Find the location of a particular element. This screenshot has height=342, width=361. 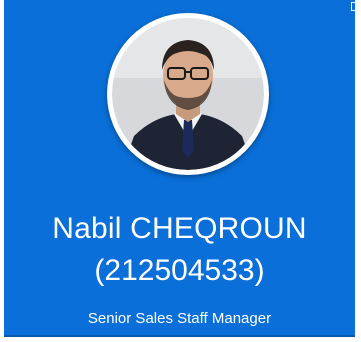

expand-icon is located at coordinates (355, 6).